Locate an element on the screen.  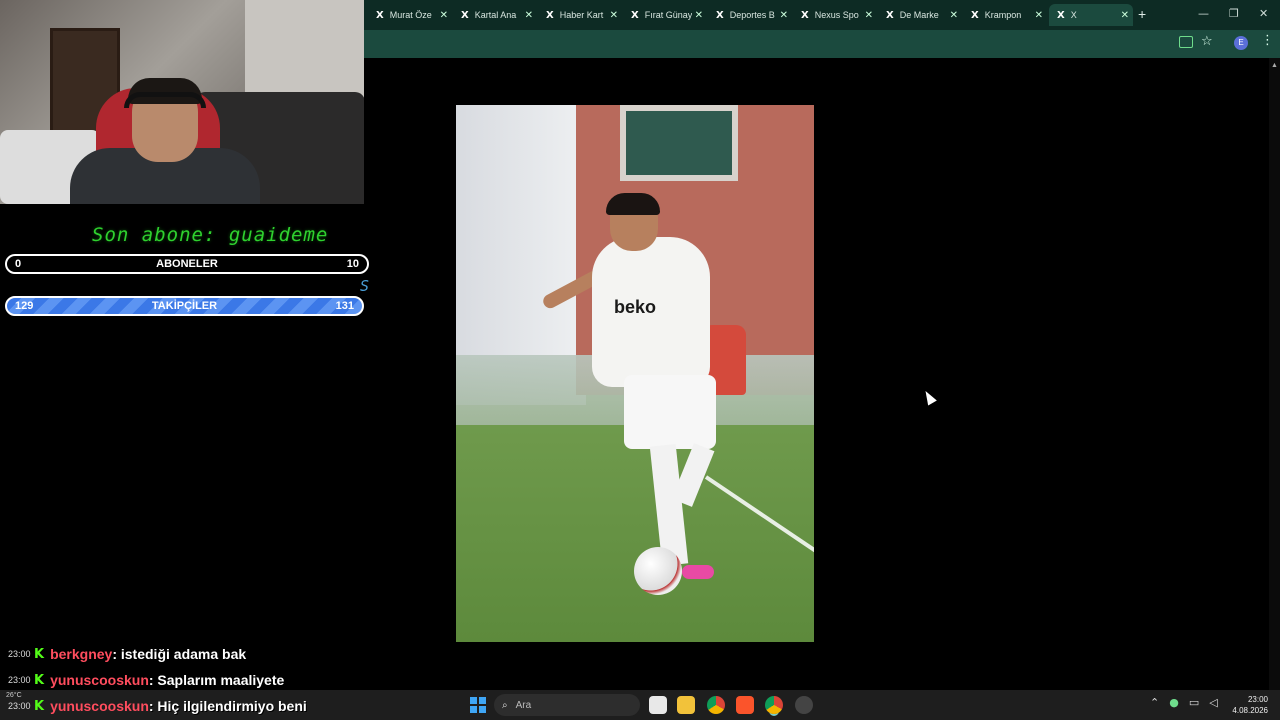
taskbar-clock: 23:00 4.08.2026 is located at coordinates (1249, 705).